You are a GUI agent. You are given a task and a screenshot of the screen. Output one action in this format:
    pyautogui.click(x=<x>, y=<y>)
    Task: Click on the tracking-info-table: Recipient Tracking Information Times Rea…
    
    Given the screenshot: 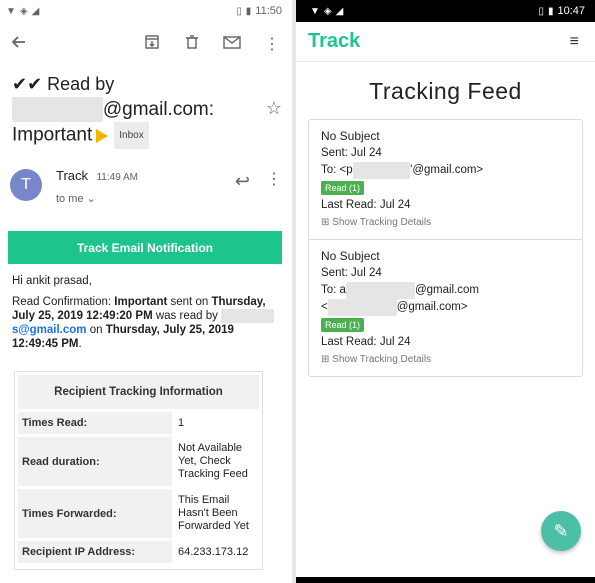 What is the action you would take?
    pyautogui.click(x=138, y=470)
    